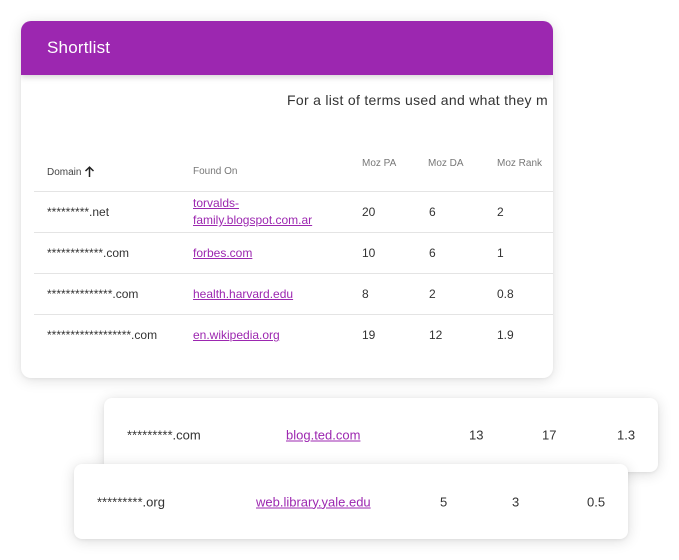  What do you see at coordinates (381, 435) in the screenshot?
I see `floating-row-card: *********.com blog.ted.com 13 17 1.3` at bounding box center [381, 435].